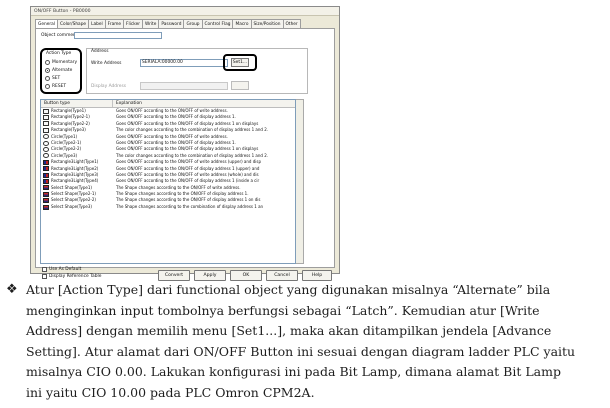 The width and height of the screenshot is (610, 408). What do you see at coordinates (204, 103) in the screenshot?
I see `column-header-explanation: Explanation` at bounding box center [204, 103].